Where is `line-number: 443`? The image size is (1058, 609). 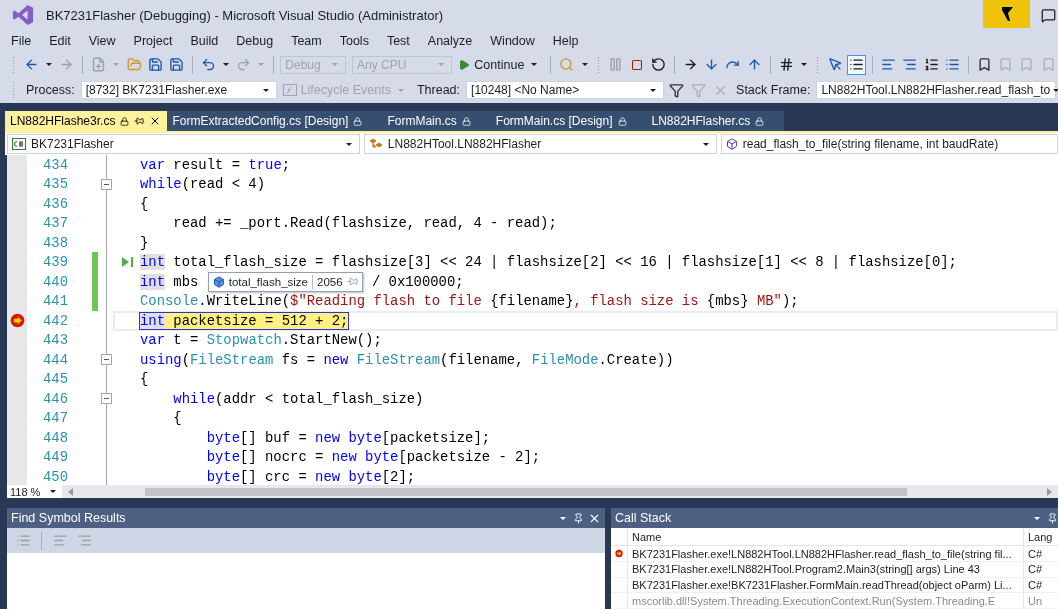
line-number: 443 is located at coordinates (55, 340).